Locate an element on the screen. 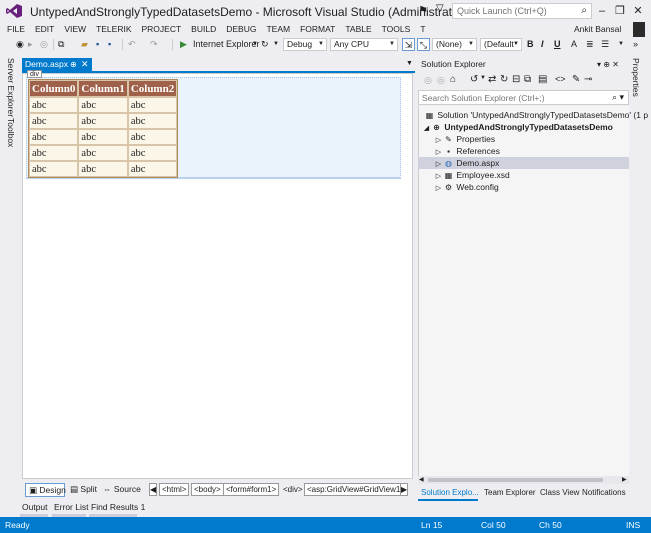 This screenshot has width=651, height=533. tab-class-view: Class View is located at coordinates (559, 492).